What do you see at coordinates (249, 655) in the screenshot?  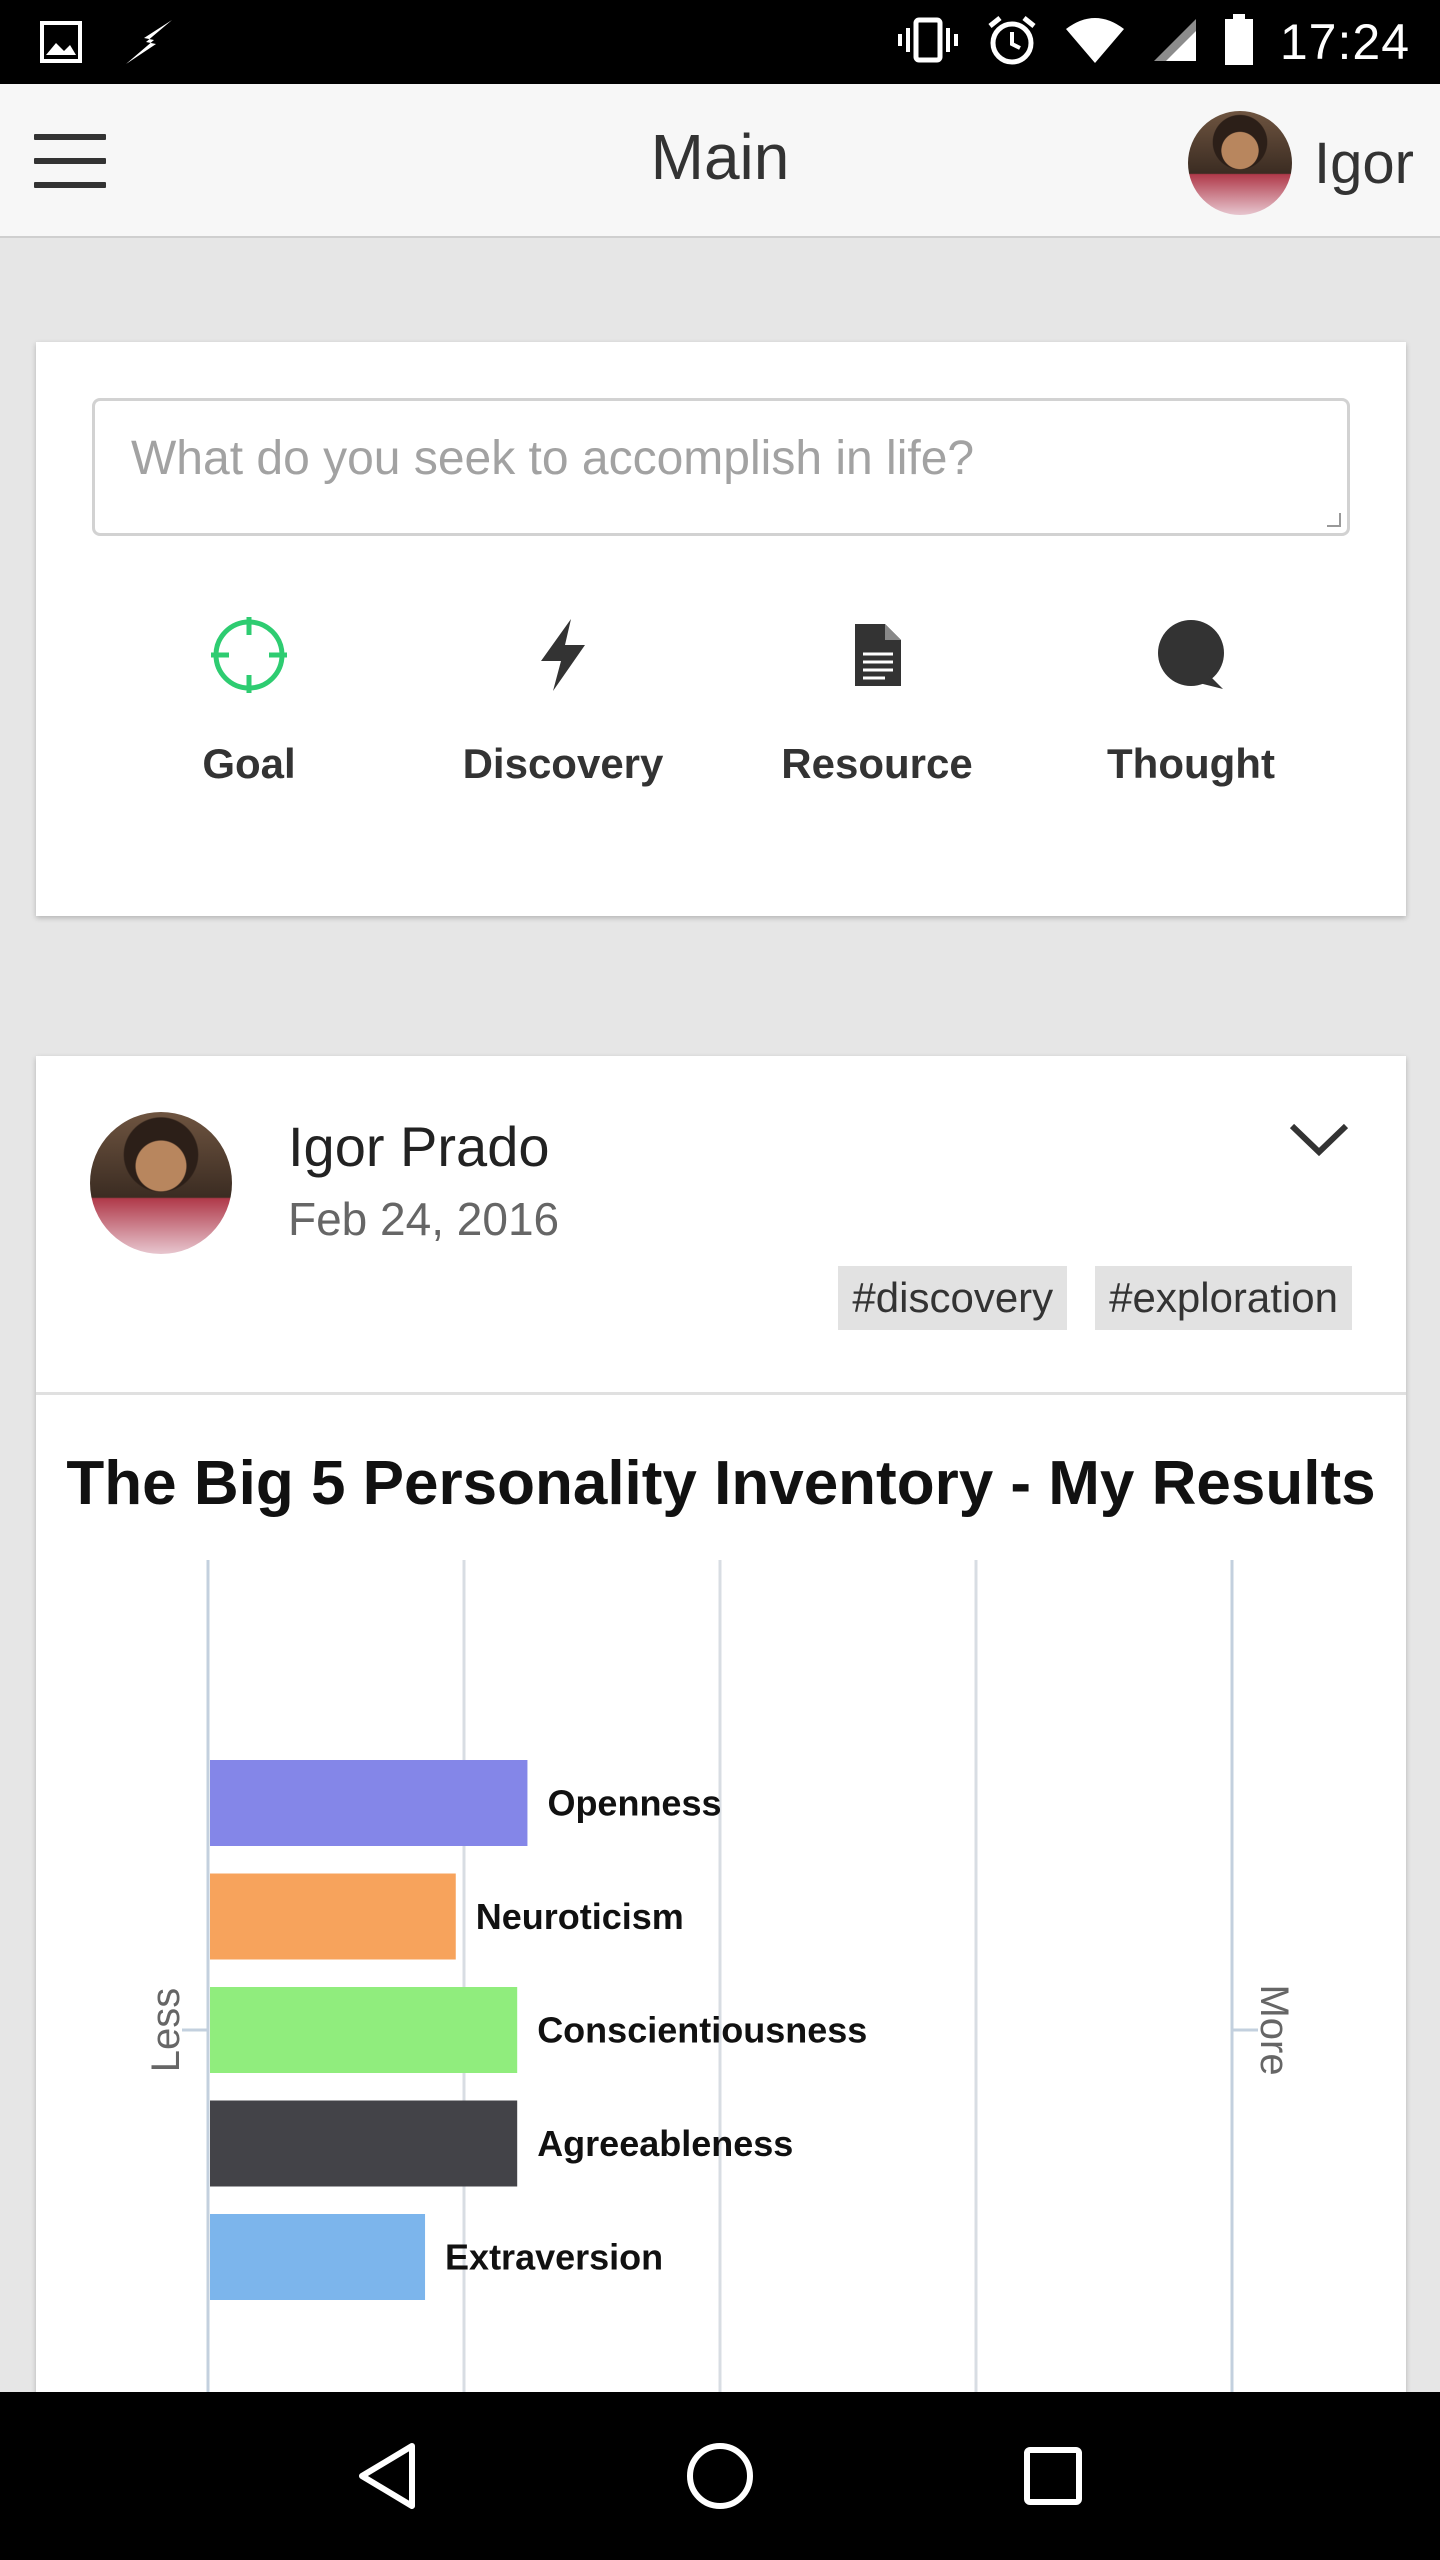 I see `crosshair-icon` at bounding box center [249, 655].